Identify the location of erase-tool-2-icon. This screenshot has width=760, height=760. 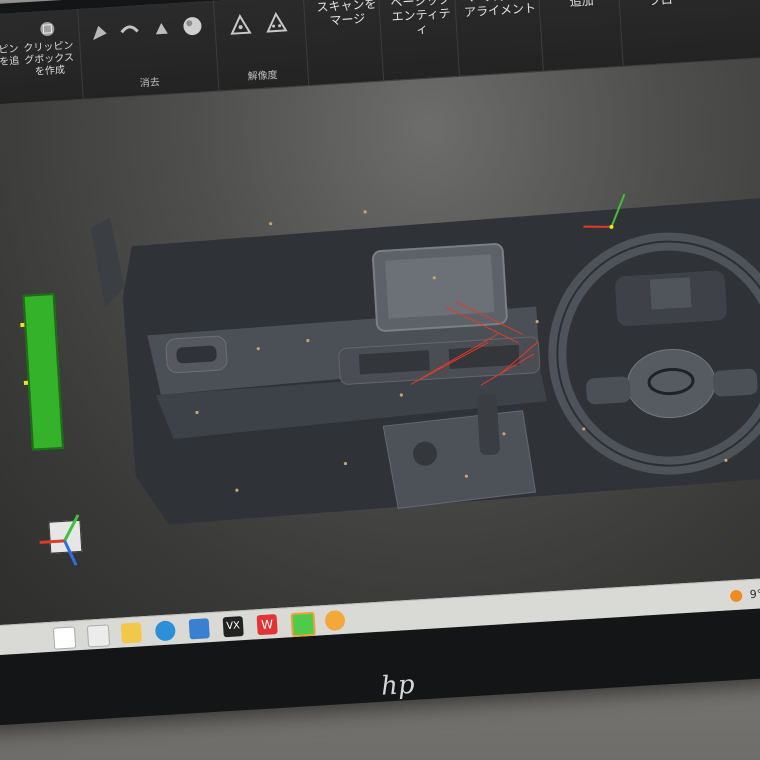
(129, 30).